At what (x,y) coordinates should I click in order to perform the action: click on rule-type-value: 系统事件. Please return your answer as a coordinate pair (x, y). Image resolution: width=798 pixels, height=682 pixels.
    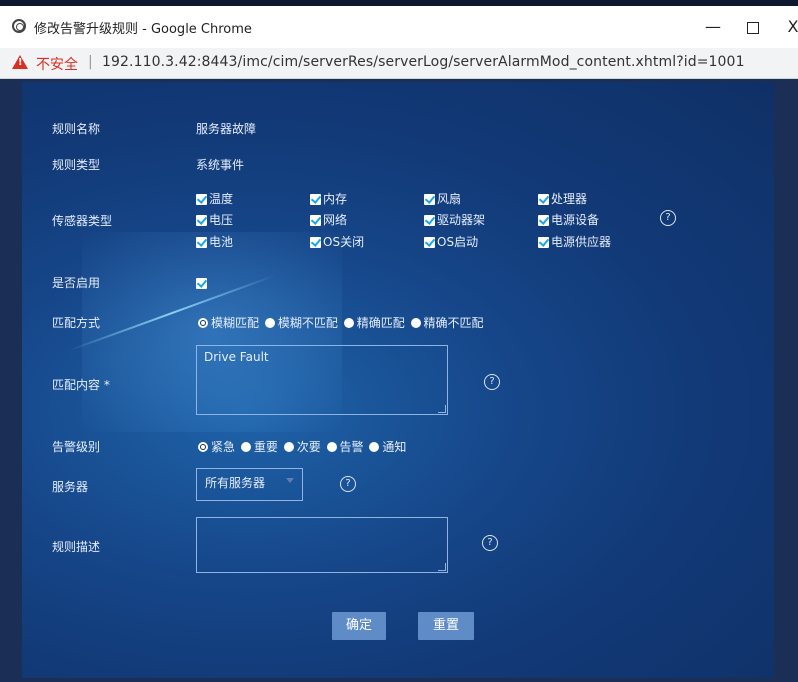
    Looking at the image, I should click on (220, 165).